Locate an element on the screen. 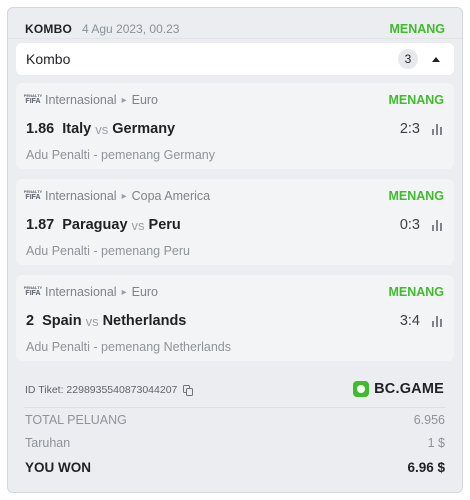  combo-toggle: Kombo 3 is located at coordinates (235, 59).